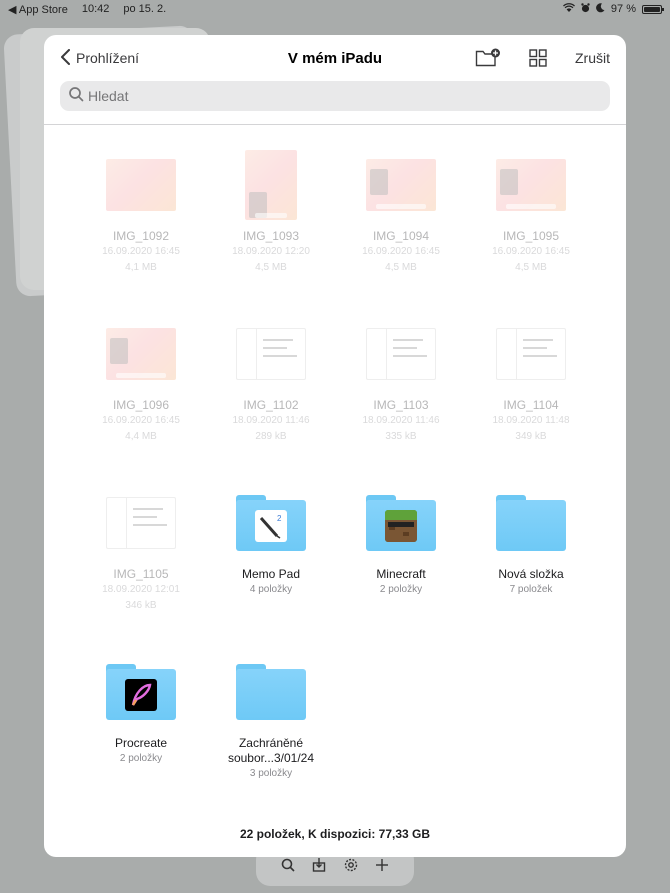  I want to click on file-item: IMG_1093 18.09.2020 12:20 4,5 MB, so click(271, 229).